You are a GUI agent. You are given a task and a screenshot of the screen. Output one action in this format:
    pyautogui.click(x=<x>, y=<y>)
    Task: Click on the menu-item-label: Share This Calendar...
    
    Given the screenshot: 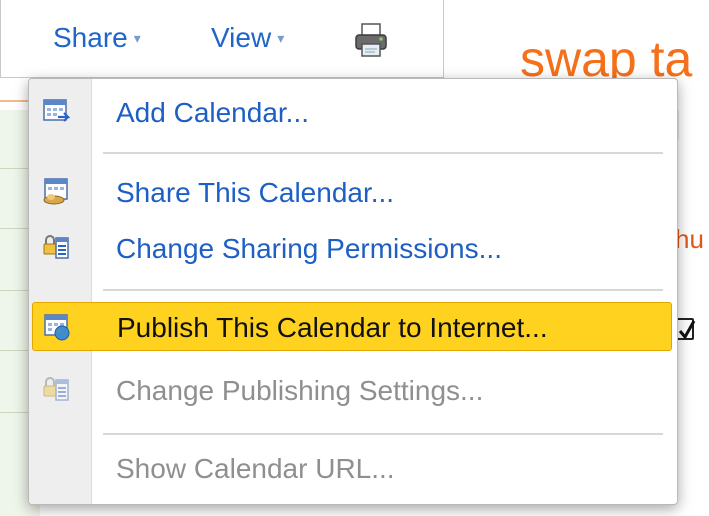 What is the action you would take?
    pyautogui.click(x=255, y=192)
    